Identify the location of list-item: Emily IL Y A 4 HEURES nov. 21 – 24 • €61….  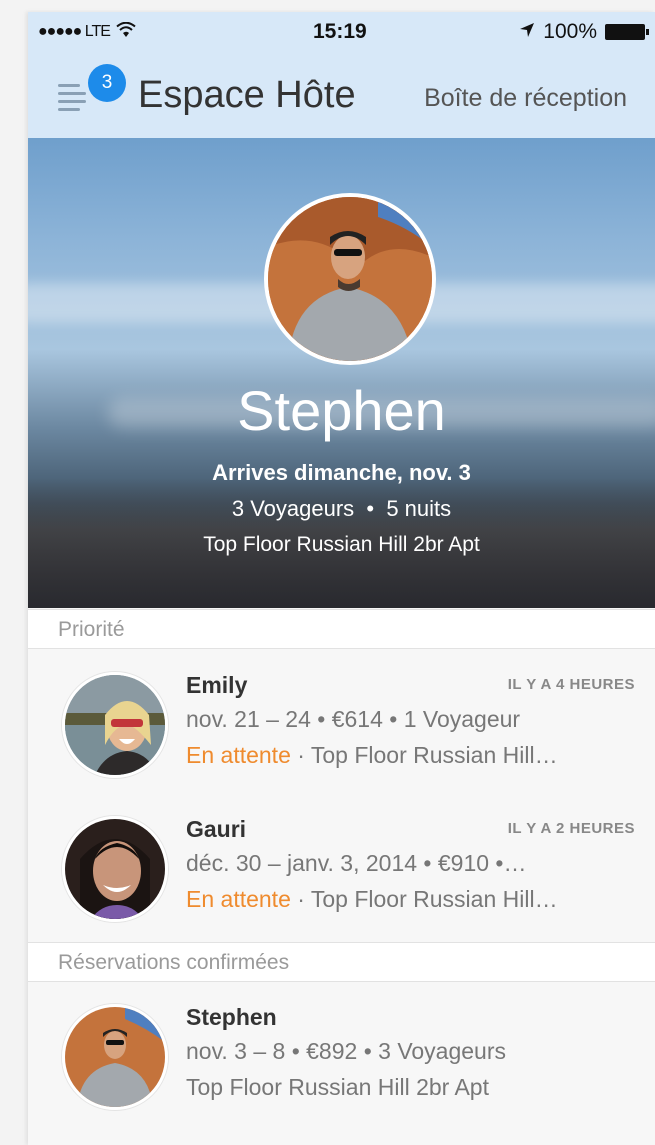
(341, 720).